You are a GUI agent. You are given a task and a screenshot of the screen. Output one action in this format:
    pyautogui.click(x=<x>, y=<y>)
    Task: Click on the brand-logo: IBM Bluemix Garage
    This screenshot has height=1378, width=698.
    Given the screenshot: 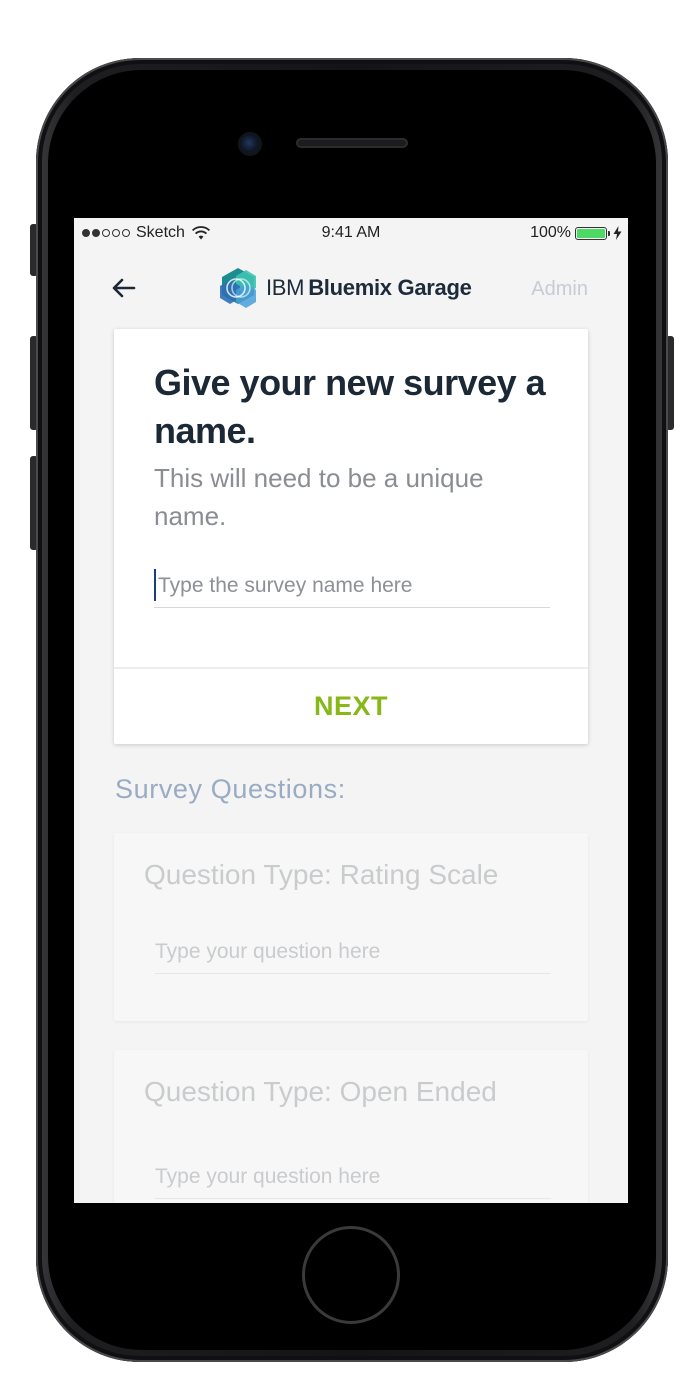 What is the action you would take?
    pyautogui.click(x=344, y=288)
    